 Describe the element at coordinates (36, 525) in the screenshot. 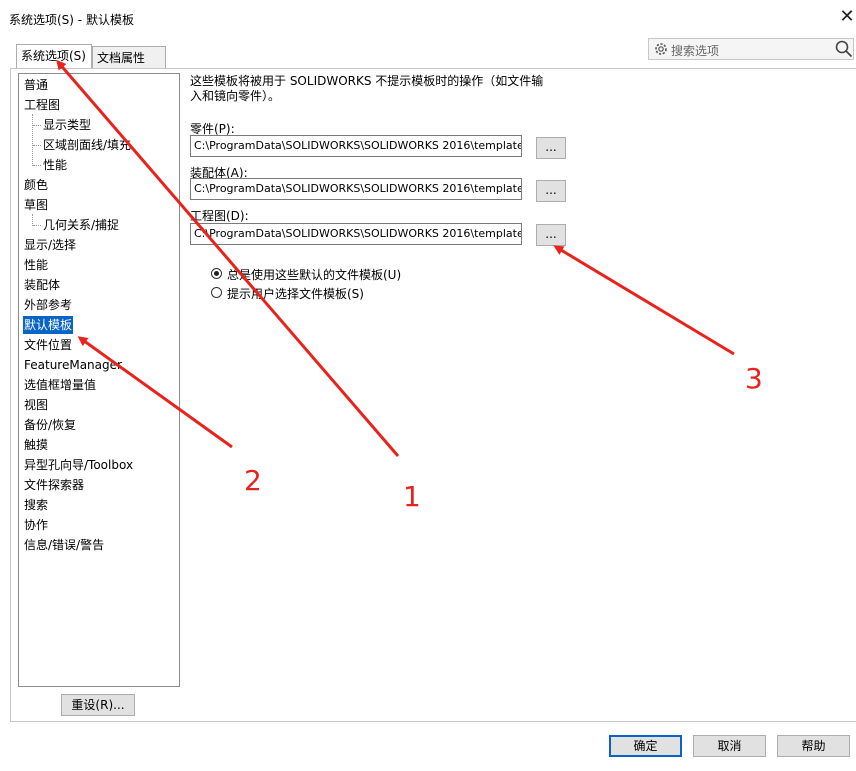

I see `tree-item-collaboration: 协作` at that location.